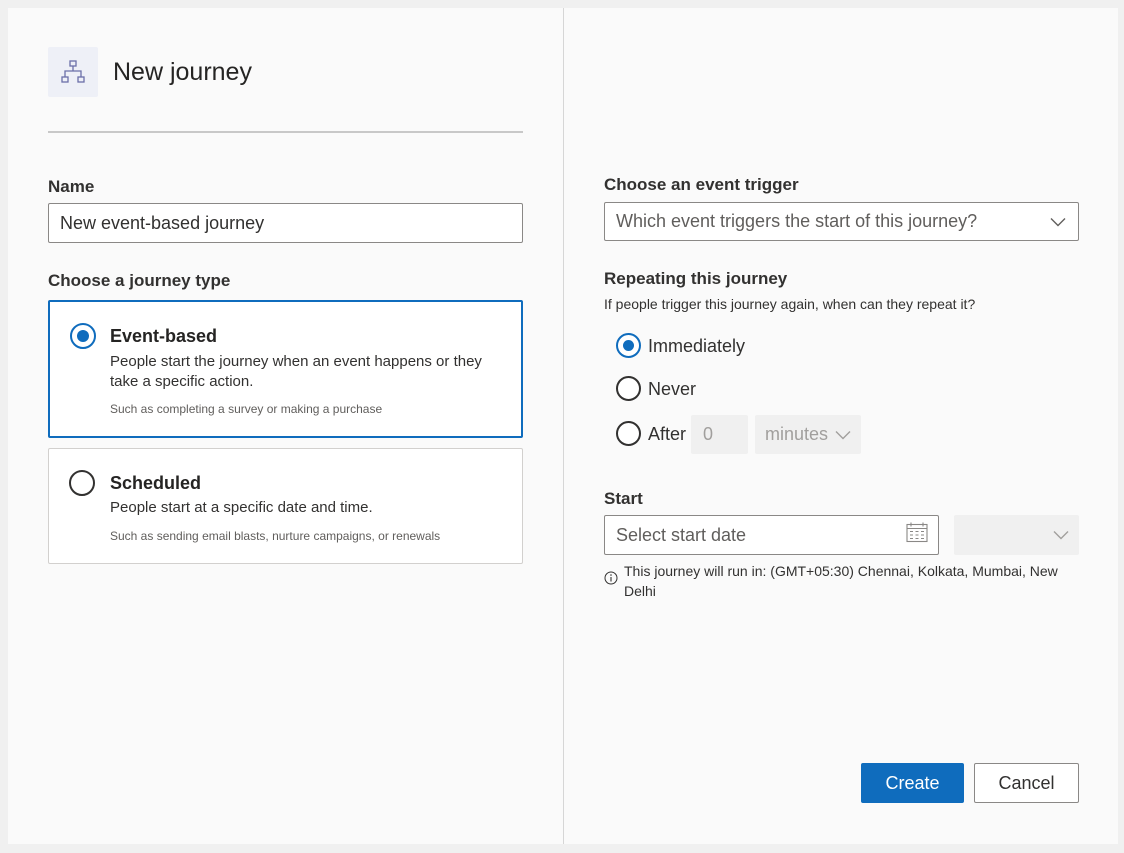  Describe the element at coordinates (73, 72) in the screenshot. I see `org-chart-icon` at that location.